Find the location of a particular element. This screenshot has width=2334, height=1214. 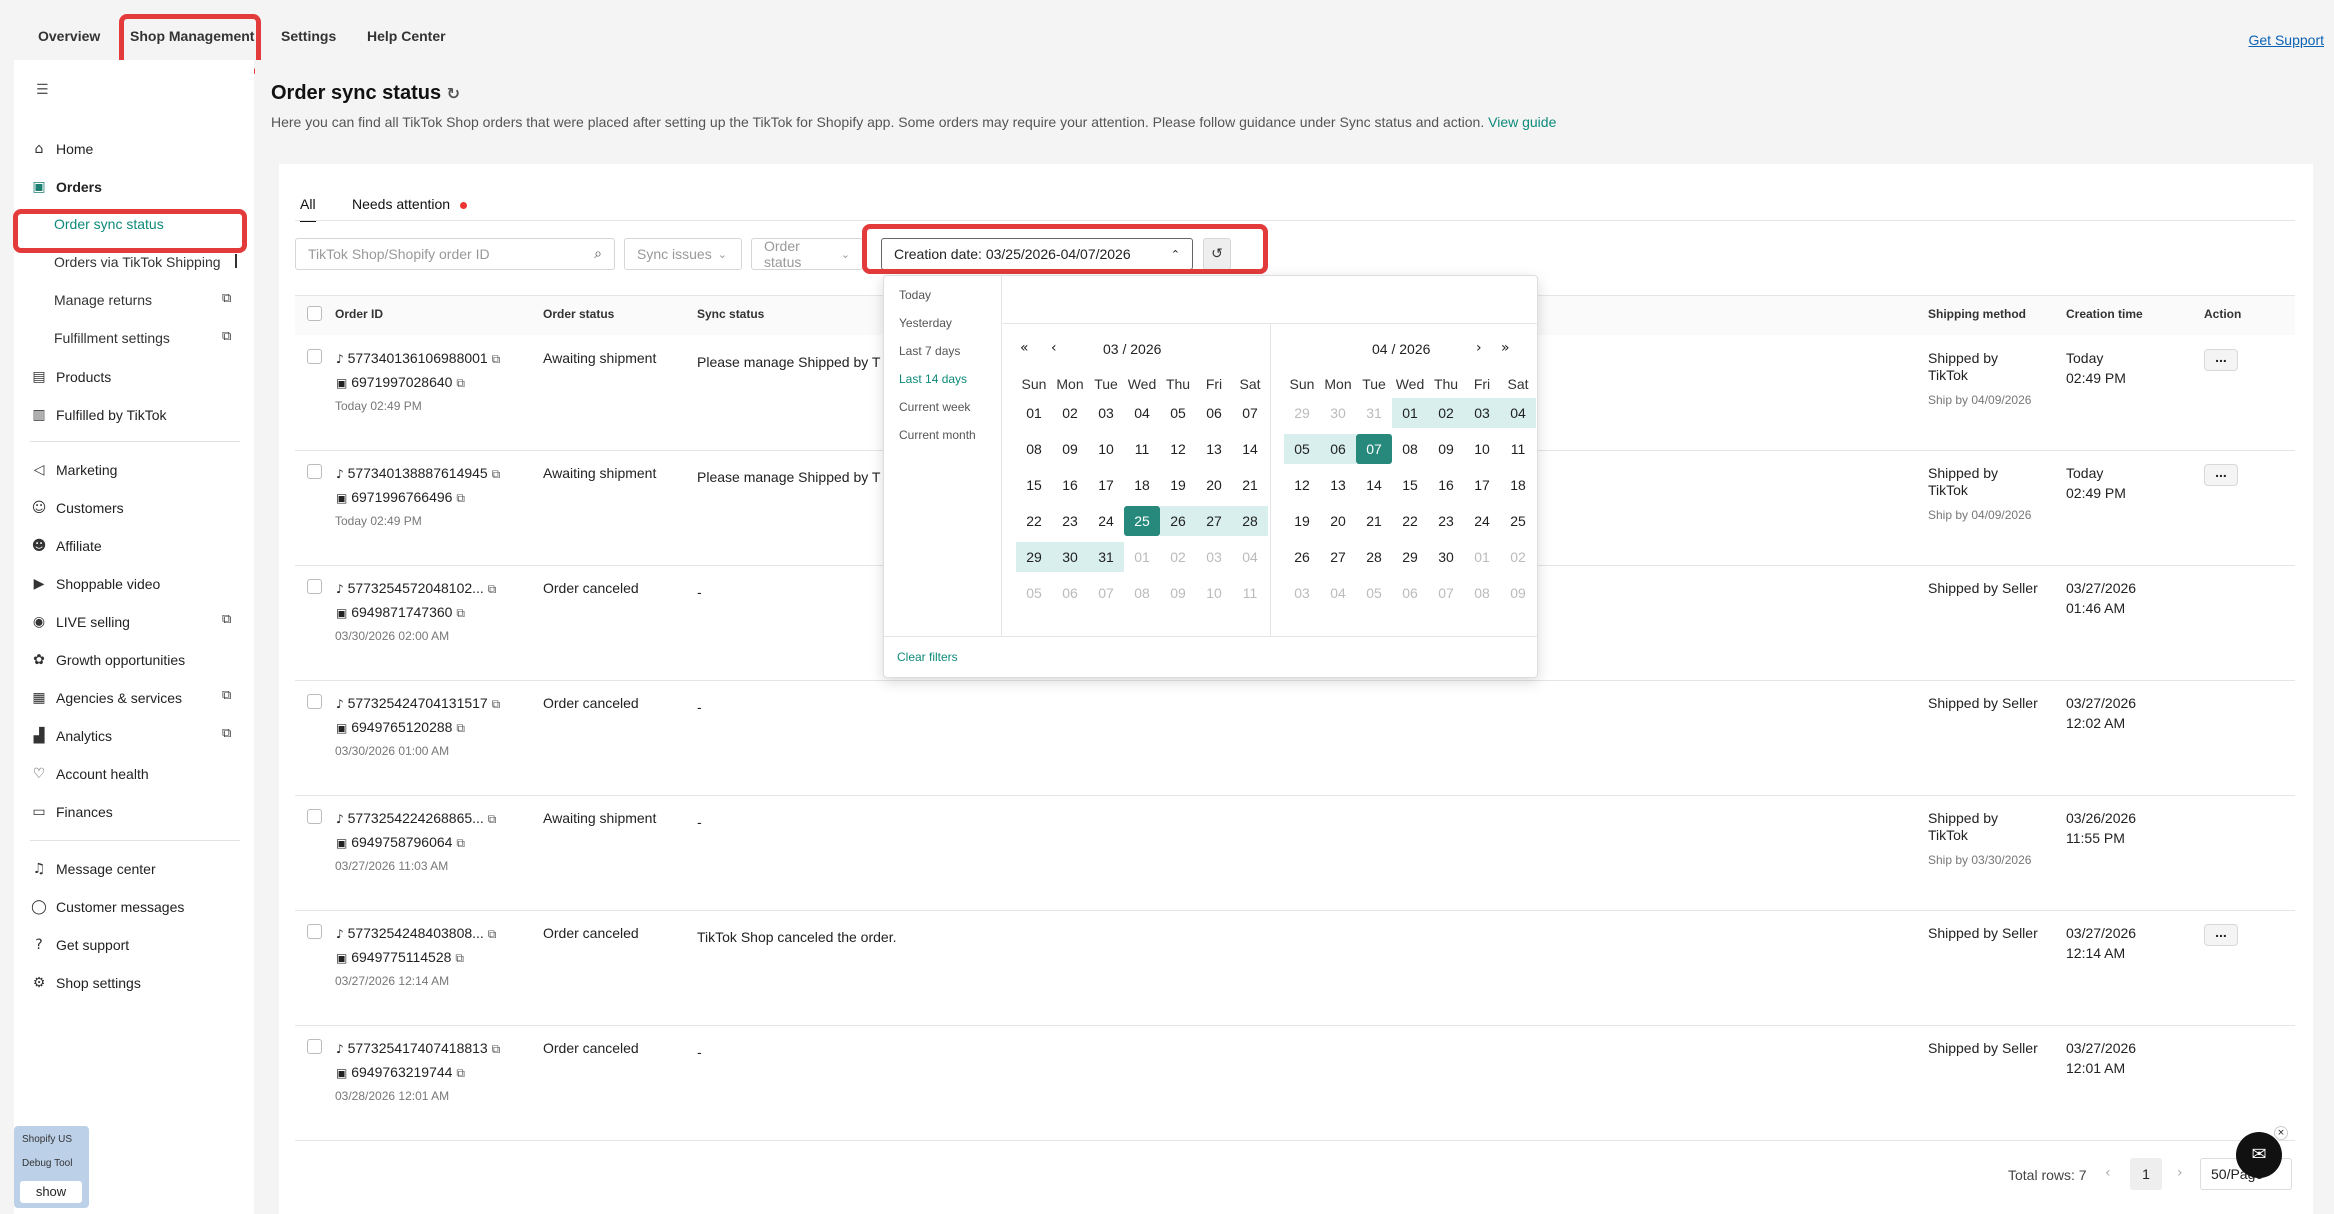

calendar-day: 15 is located at coordinates (1410, 485).